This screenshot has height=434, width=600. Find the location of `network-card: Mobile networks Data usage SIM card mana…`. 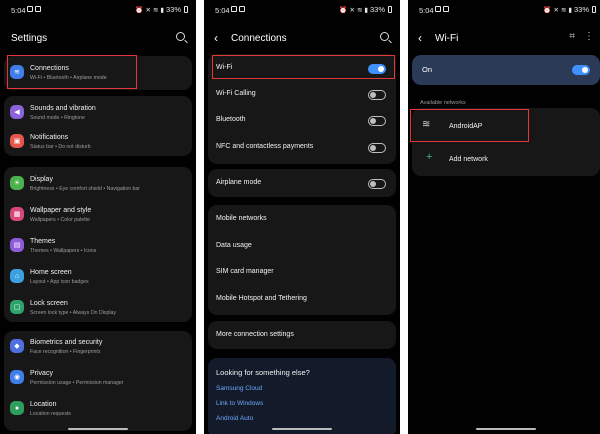

network-card: Mobile networks Data usage SIM card mana… is located at coordinates (302, 260).